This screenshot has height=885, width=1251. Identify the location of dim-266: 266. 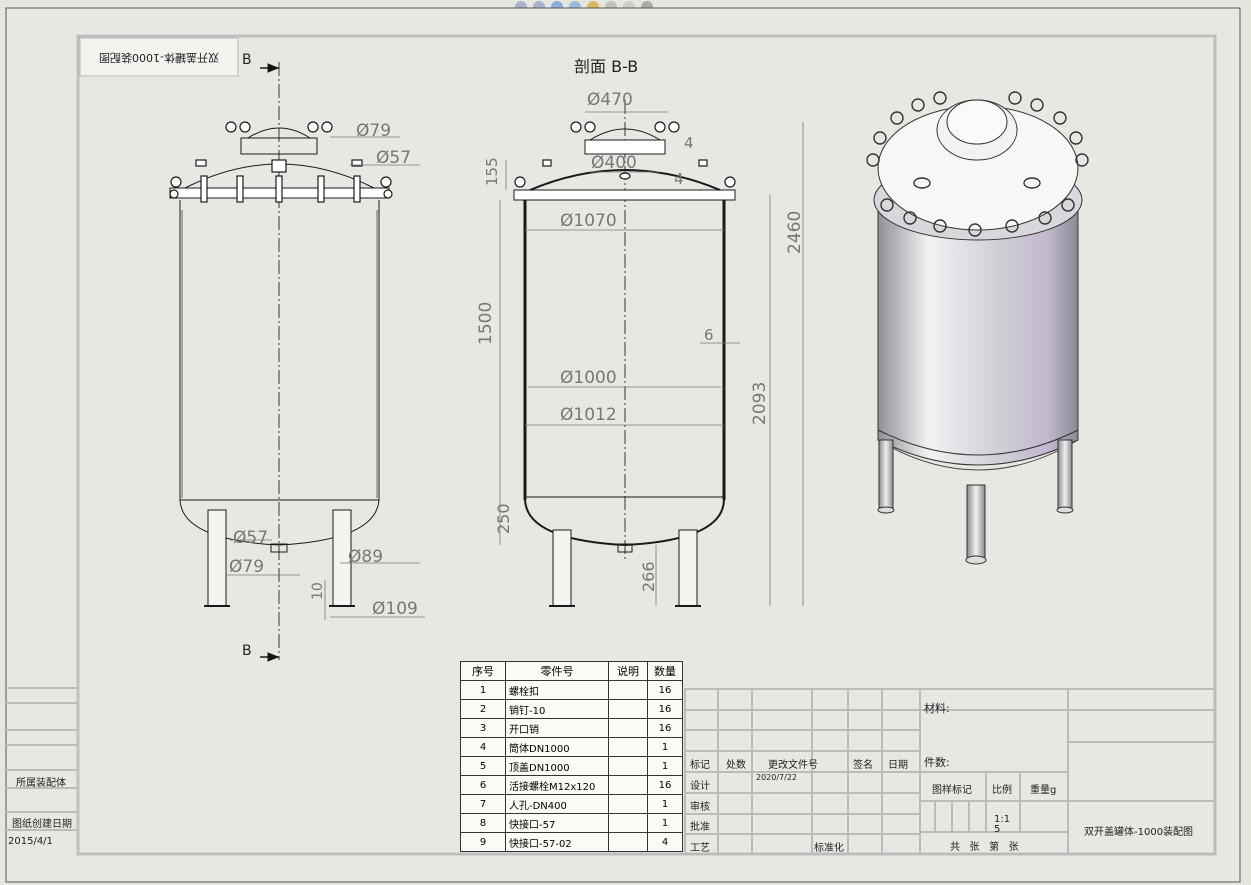
(648, 576).